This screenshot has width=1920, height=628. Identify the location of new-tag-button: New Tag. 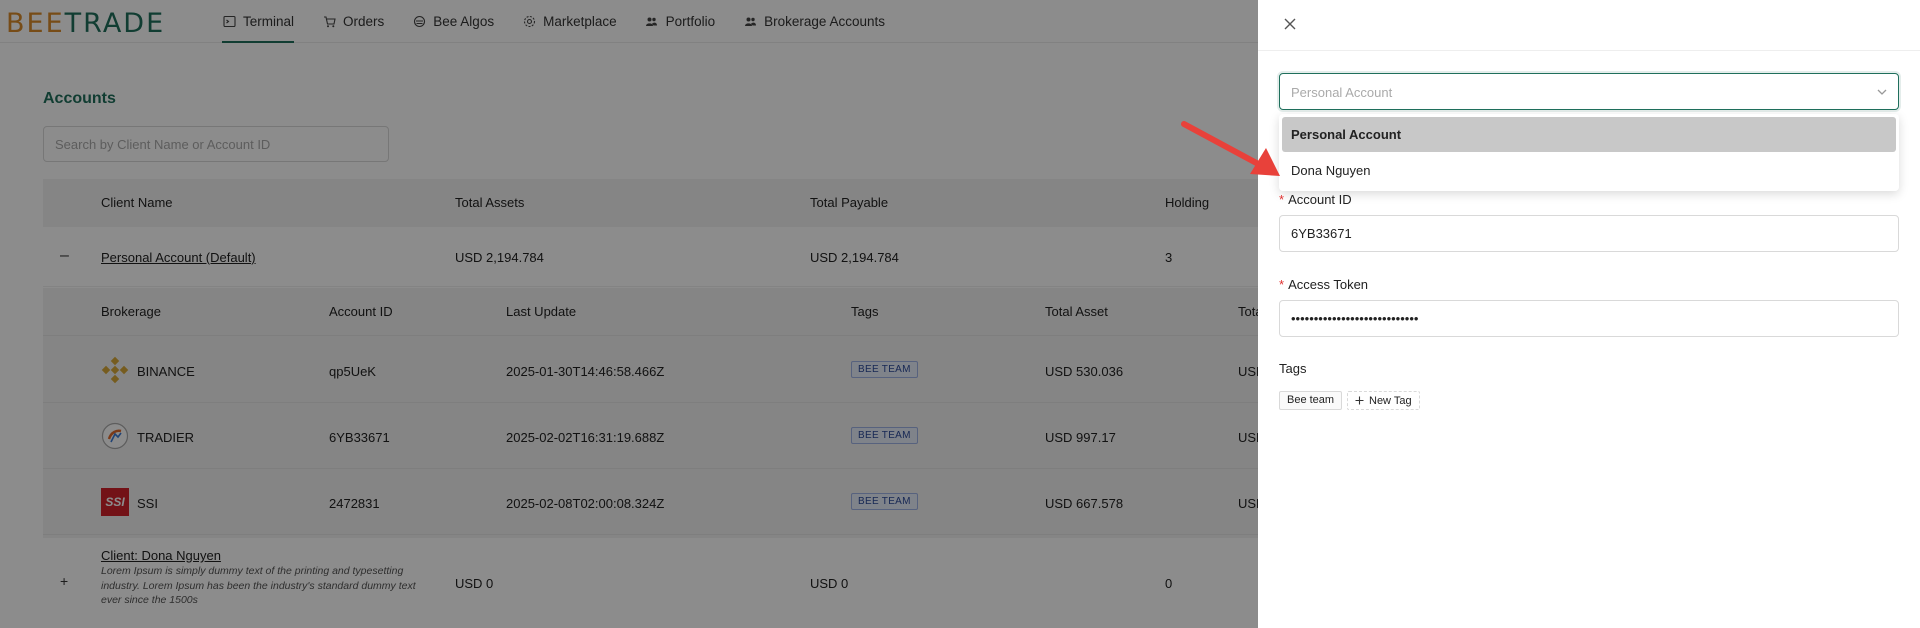
(1383, 400).